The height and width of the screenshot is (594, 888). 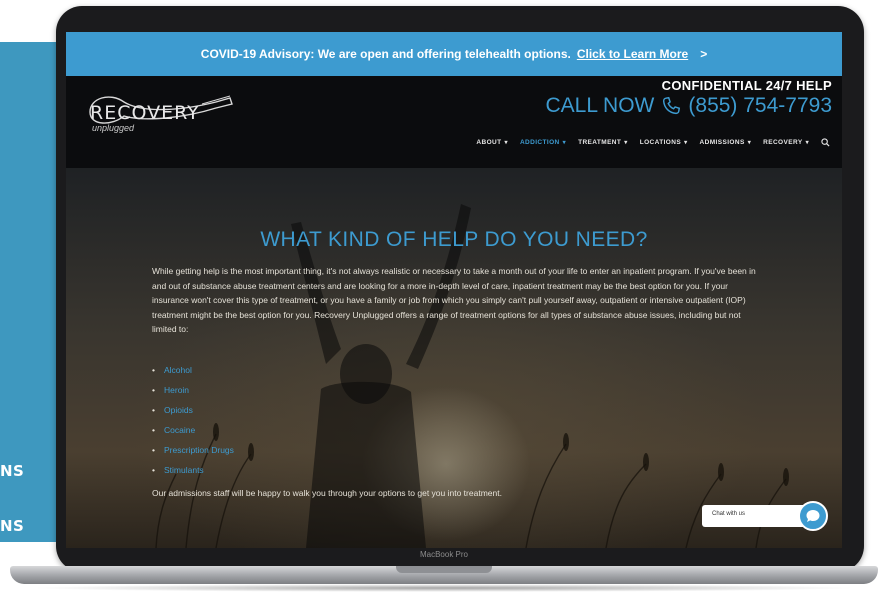 I want to click on option-link-opioids: Opioids, so click(x=193, y=410).